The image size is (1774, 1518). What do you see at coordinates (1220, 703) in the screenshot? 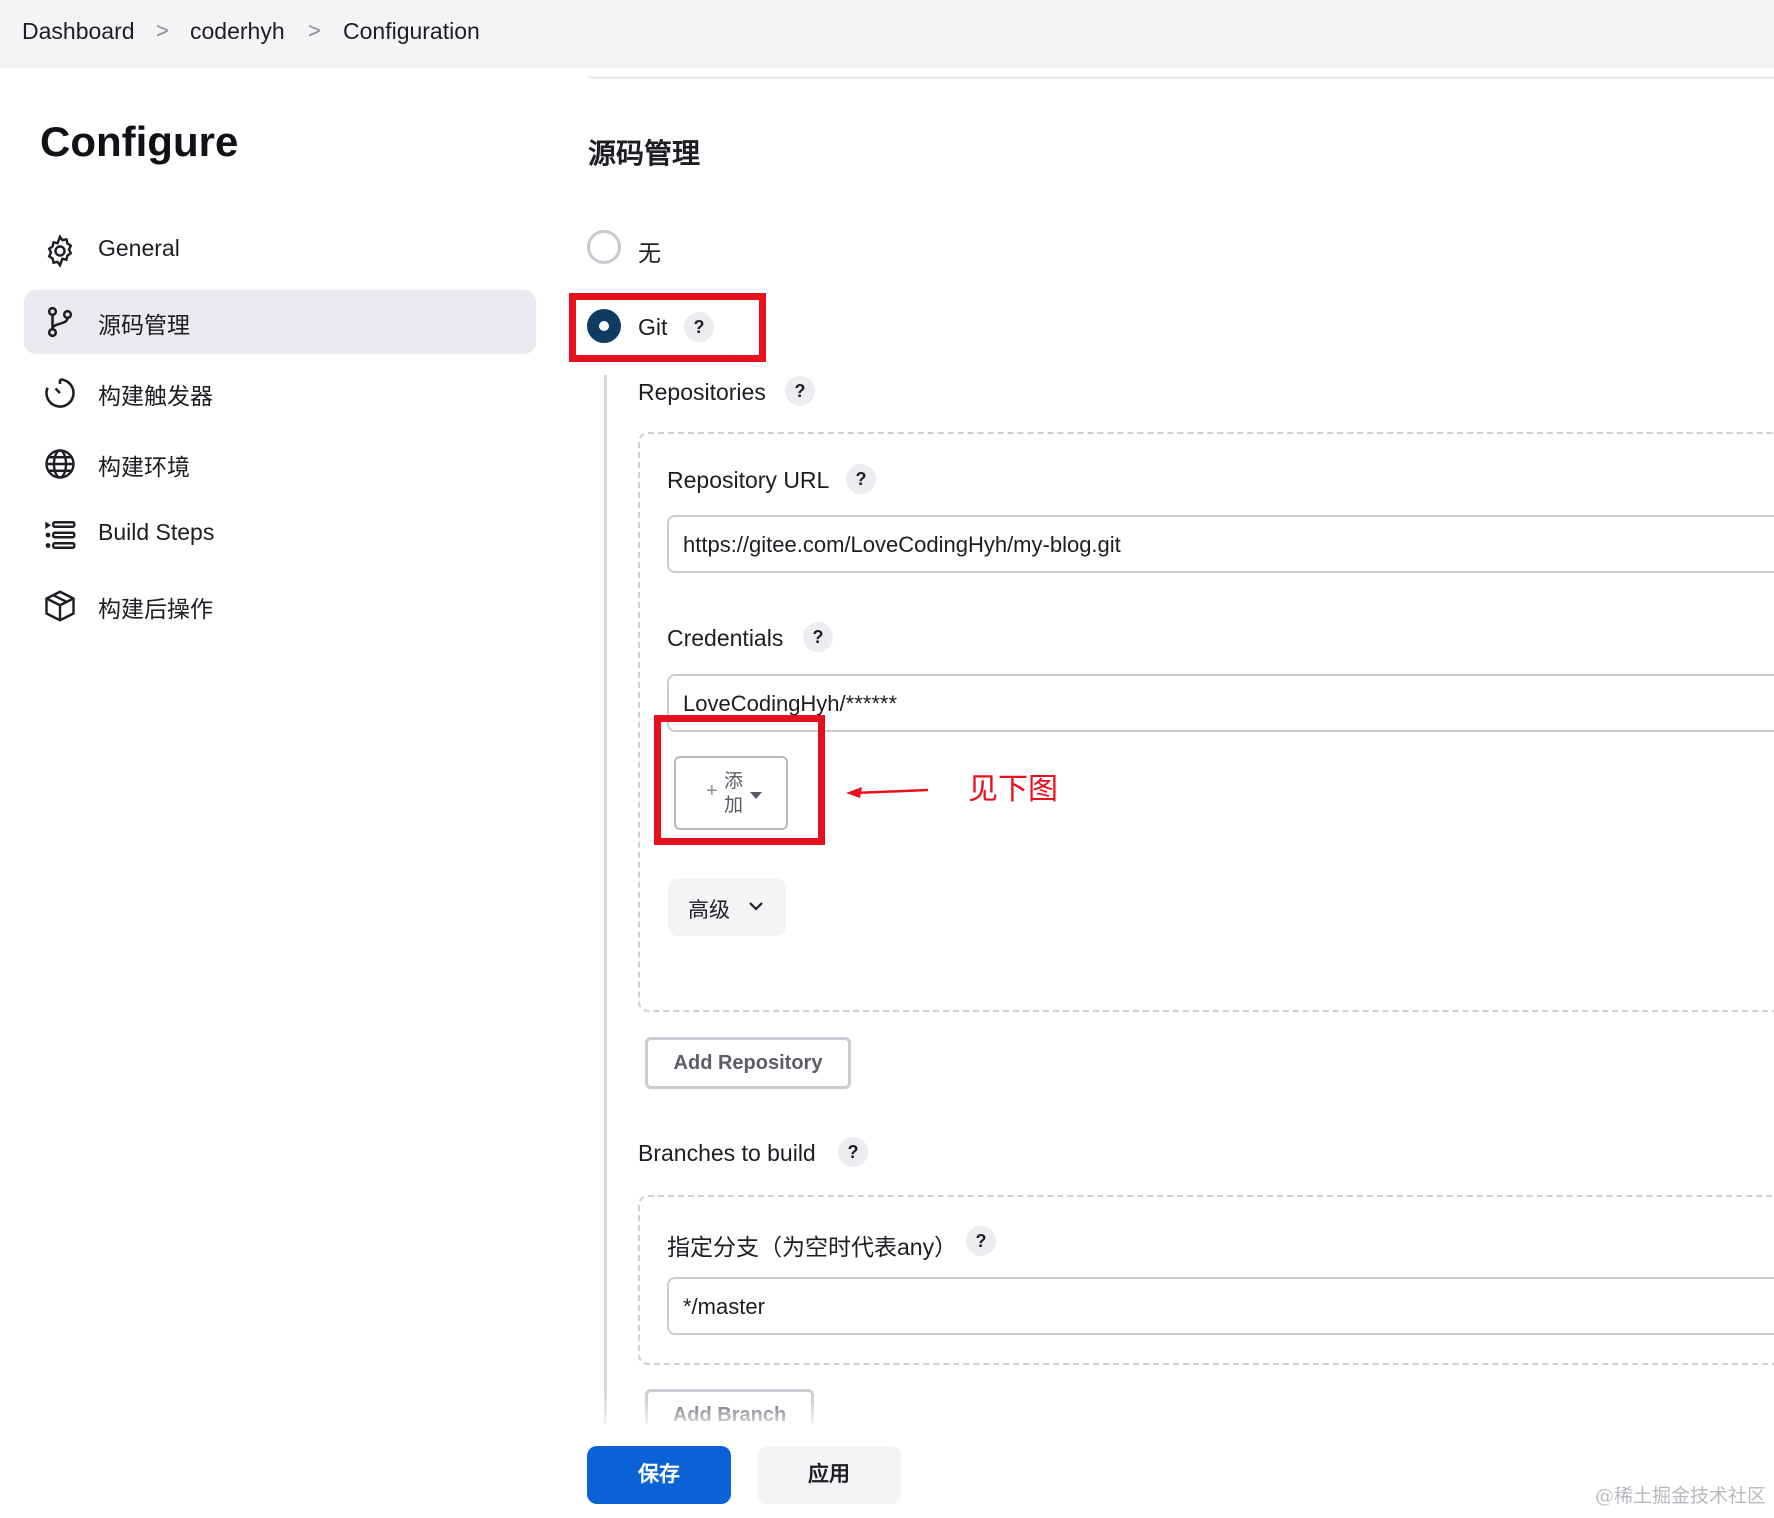
I see `credentials-select: LoveCodingHyh/******` at bounding box center [1220, 703].